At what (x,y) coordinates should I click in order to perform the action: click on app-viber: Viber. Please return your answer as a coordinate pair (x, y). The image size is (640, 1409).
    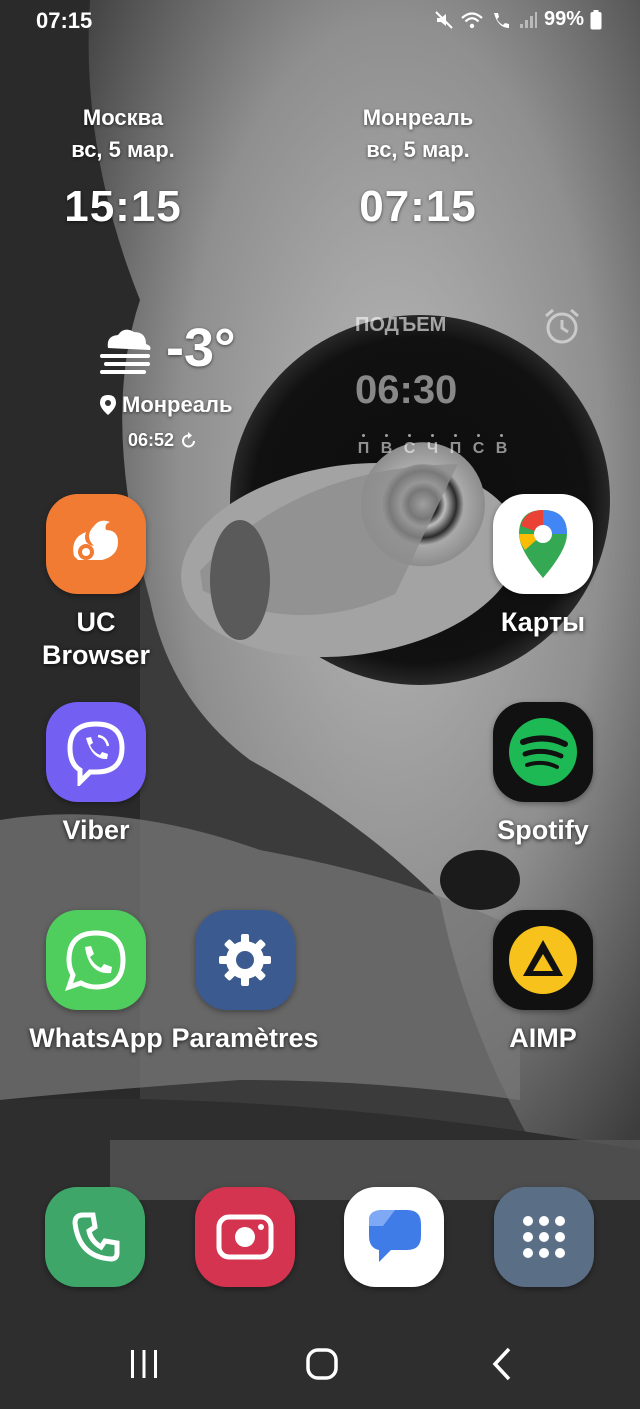
    Looking at the image, I should click on (96, 774).